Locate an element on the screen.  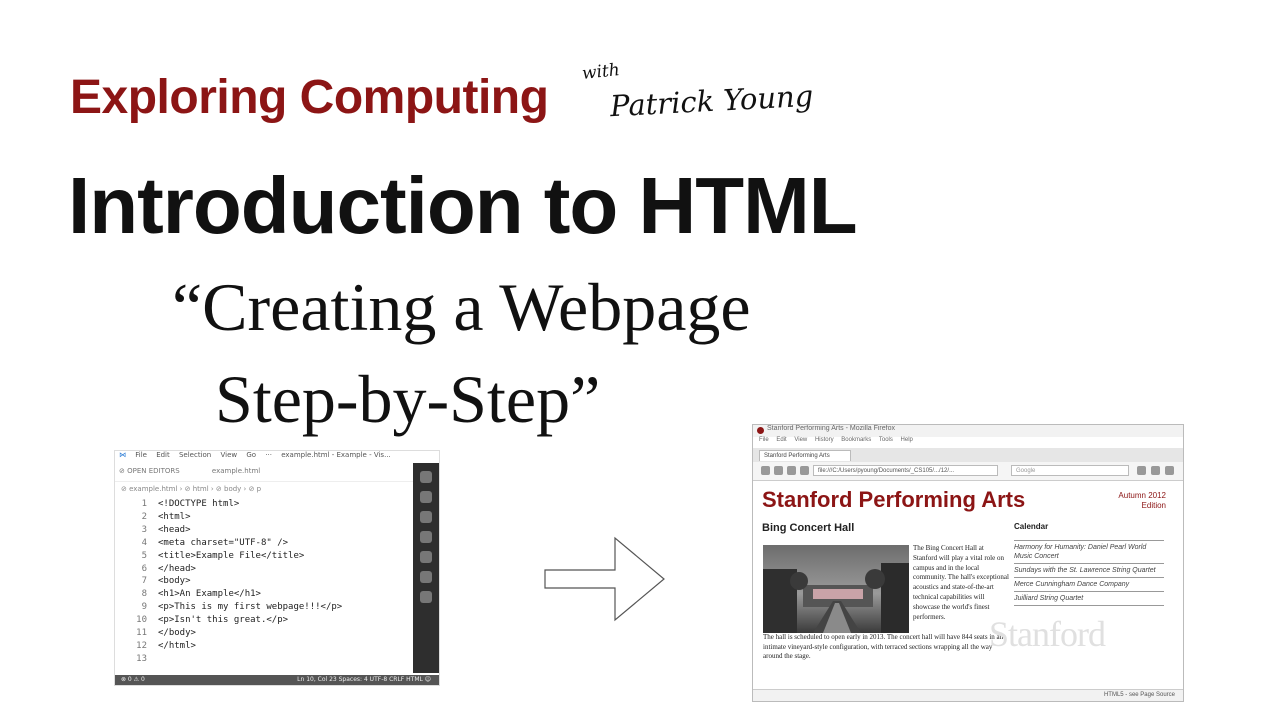
section-title: Bing Concert Hall is located at coordinates (808, 528).